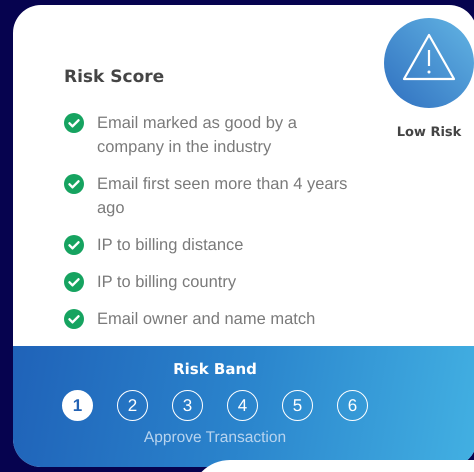 Image resolution: width=474 pixels, height=472 pixels. What do you see at coordinates (215, 369) in the screenshot?
I see `band-title: Risk Band` at bounding box center [215, 369].